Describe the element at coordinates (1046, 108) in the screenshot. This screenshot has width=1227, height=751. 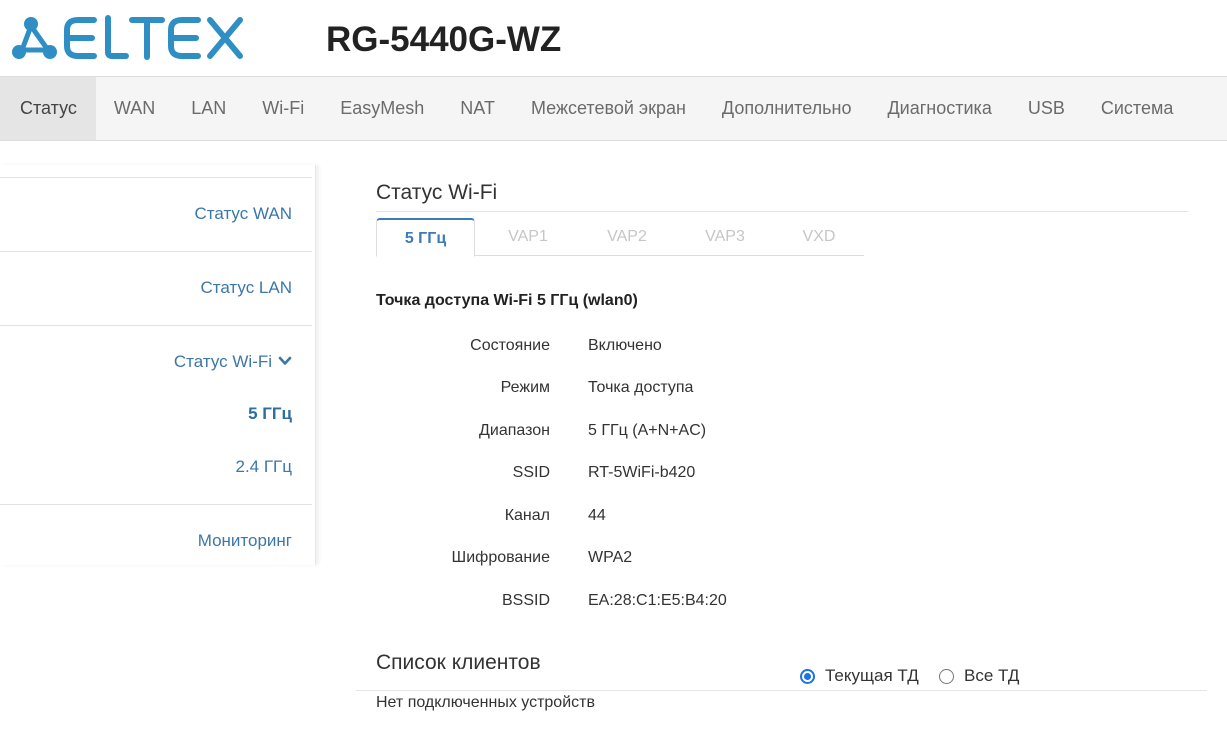
I see `nav-item-usb: USB` at that location.